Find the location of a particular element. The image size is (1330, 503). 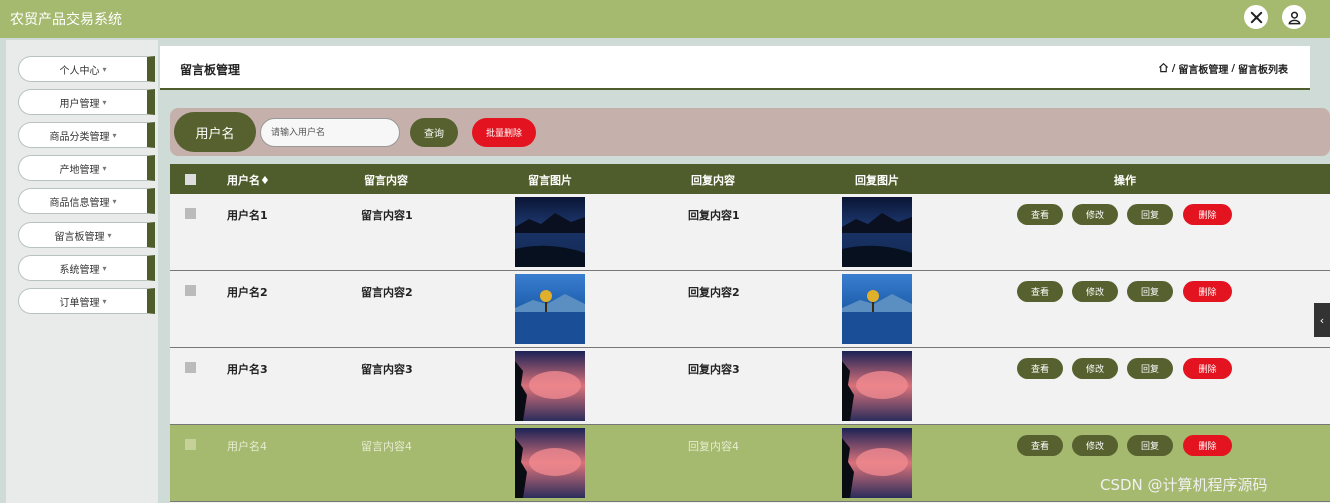

page-header: 留言板管理 / 留言板管理 / 留言板列表 is located at coordinates (735, 68).